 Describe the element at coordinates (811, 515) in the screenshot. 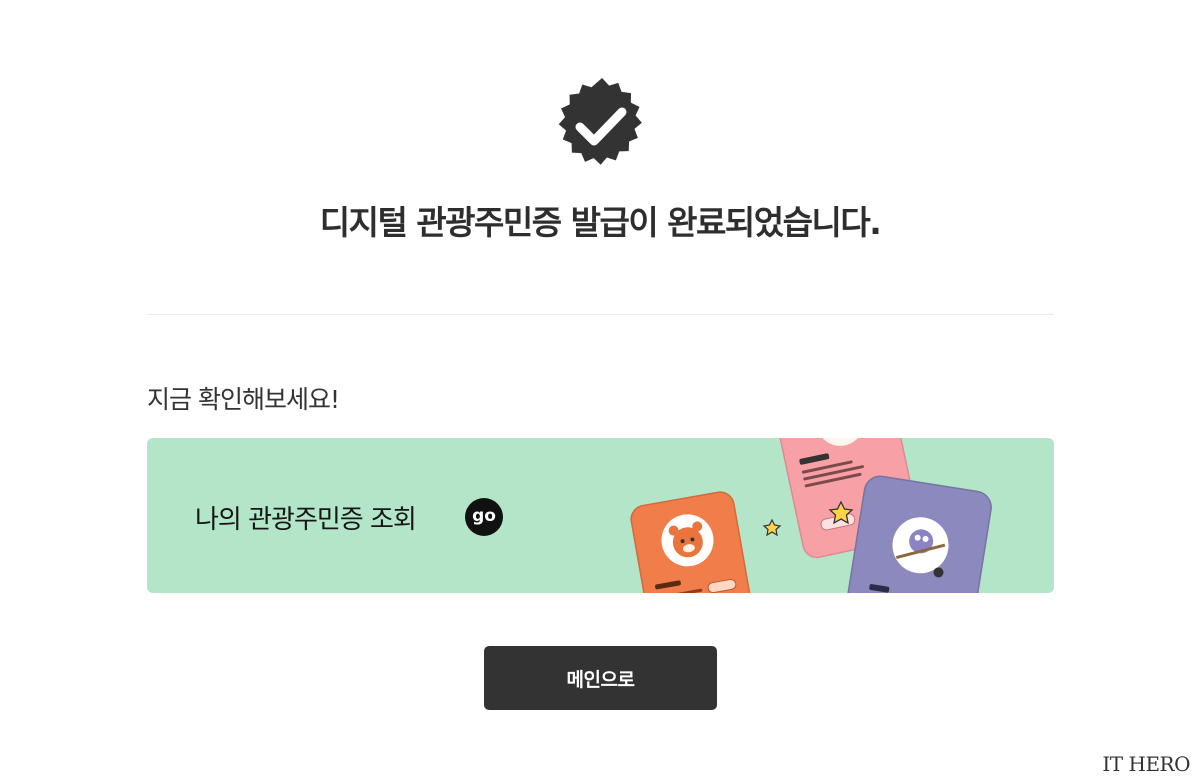

I see `resident-cards-illustration` at that location.